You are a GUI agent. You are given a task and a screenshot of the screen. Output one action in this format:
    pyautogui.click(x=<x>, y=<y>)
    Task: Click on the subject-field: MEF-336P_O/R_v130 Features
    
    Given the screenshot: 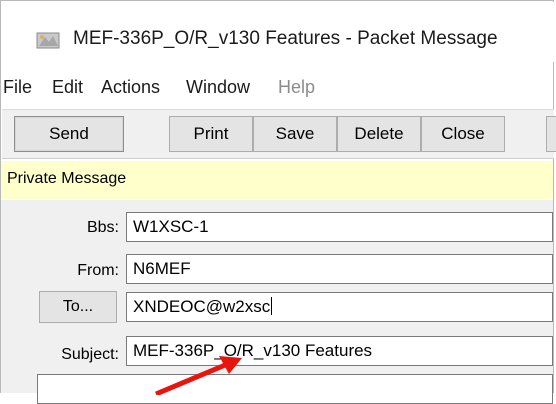 What is the action you would take?
    pyautogui.click(x=339, y=351)
    